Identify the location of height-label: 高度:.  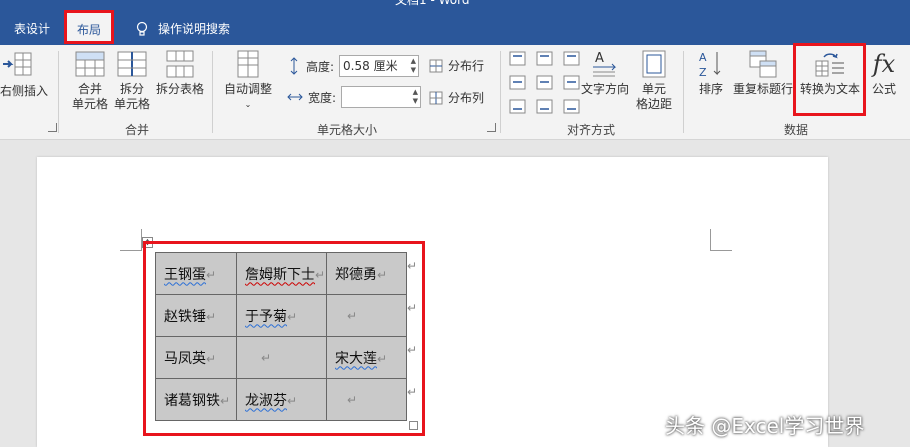
(320, 66).